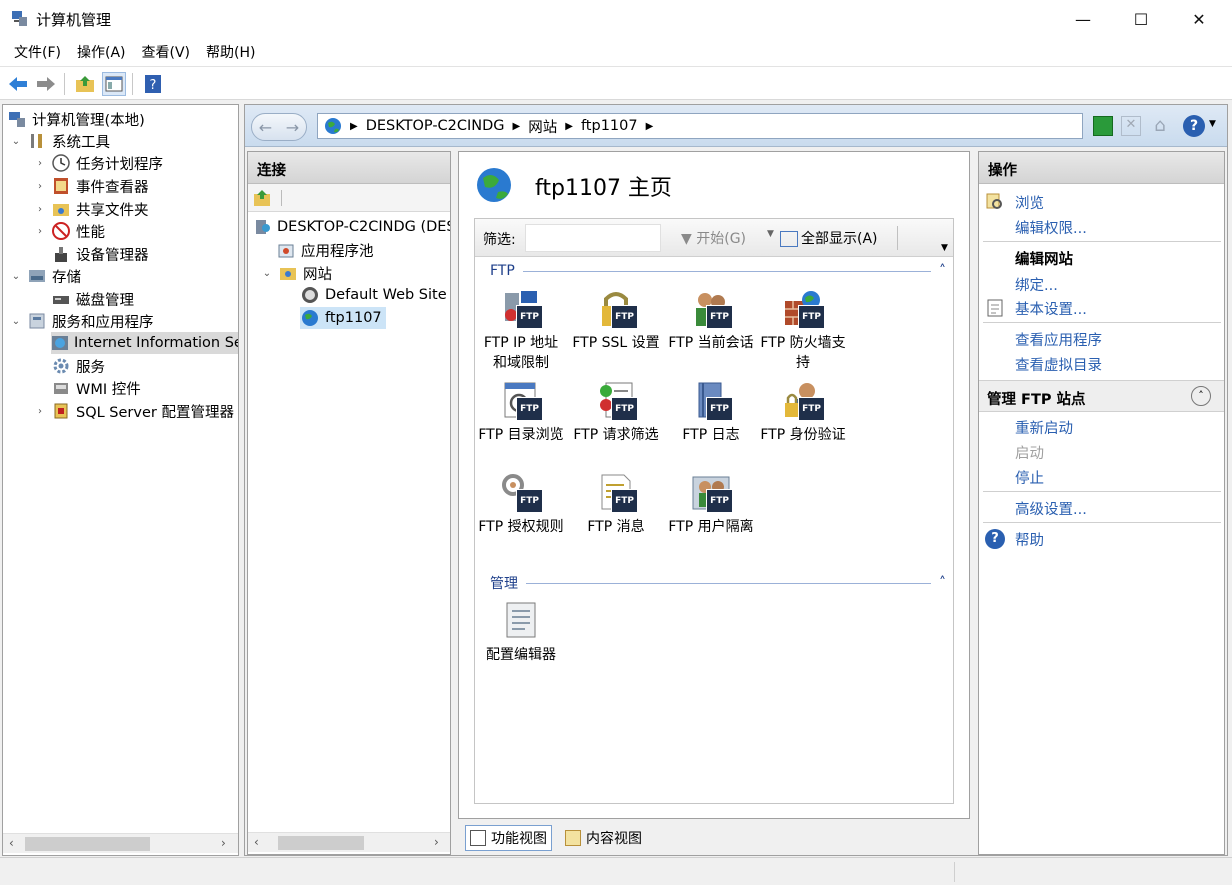 The image size is (1232, 885). I want to click on feature-ftp-directory-browsing: FTP FTP 目录浏览, so click(521, 413).